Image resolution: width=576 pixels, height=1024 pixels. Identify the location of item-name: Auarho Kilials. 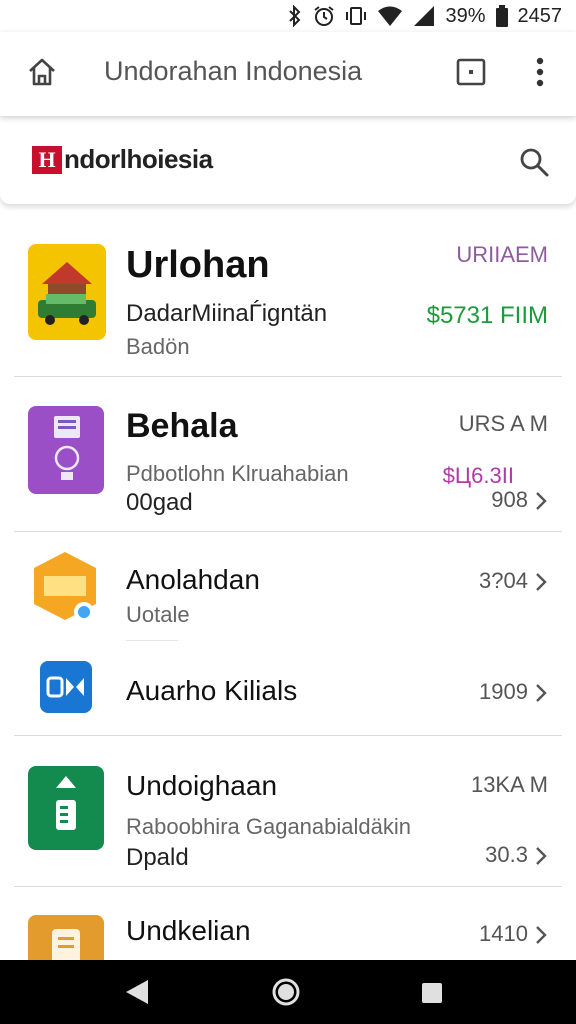
(212, 690).